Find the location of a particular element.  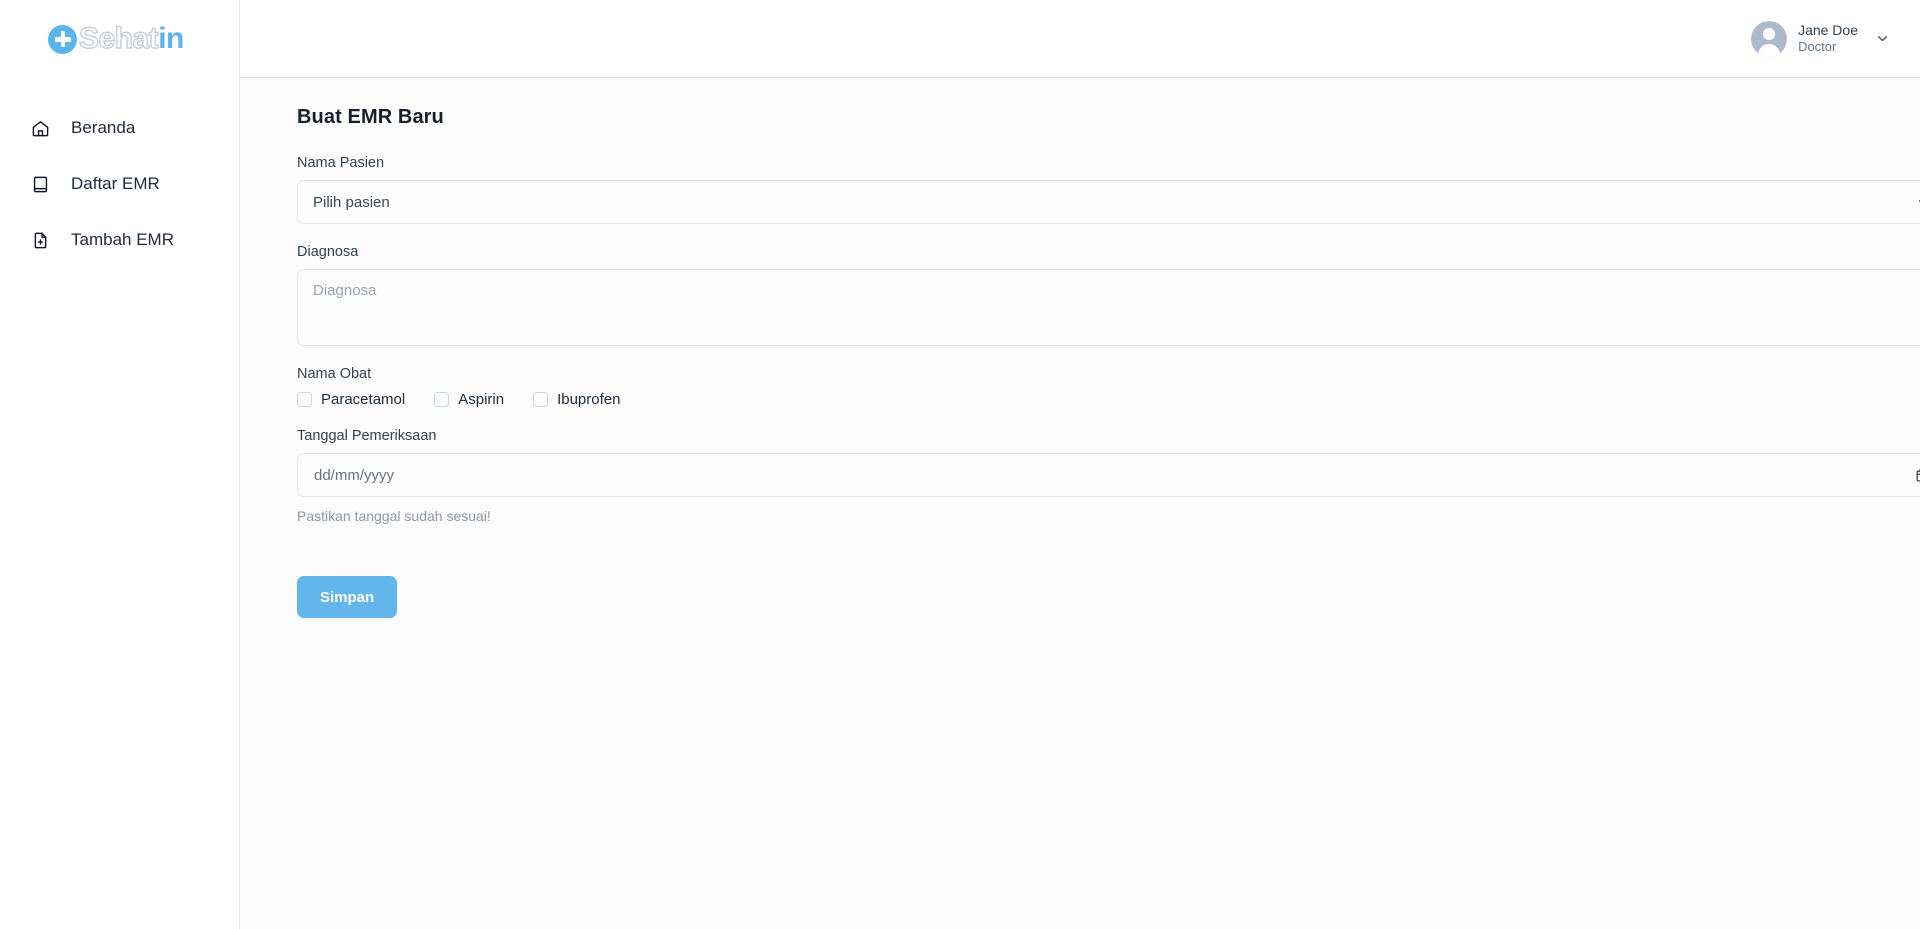

sidebar-item-tambah-emr: Tambah EMR is located at coordinates (119, 240).